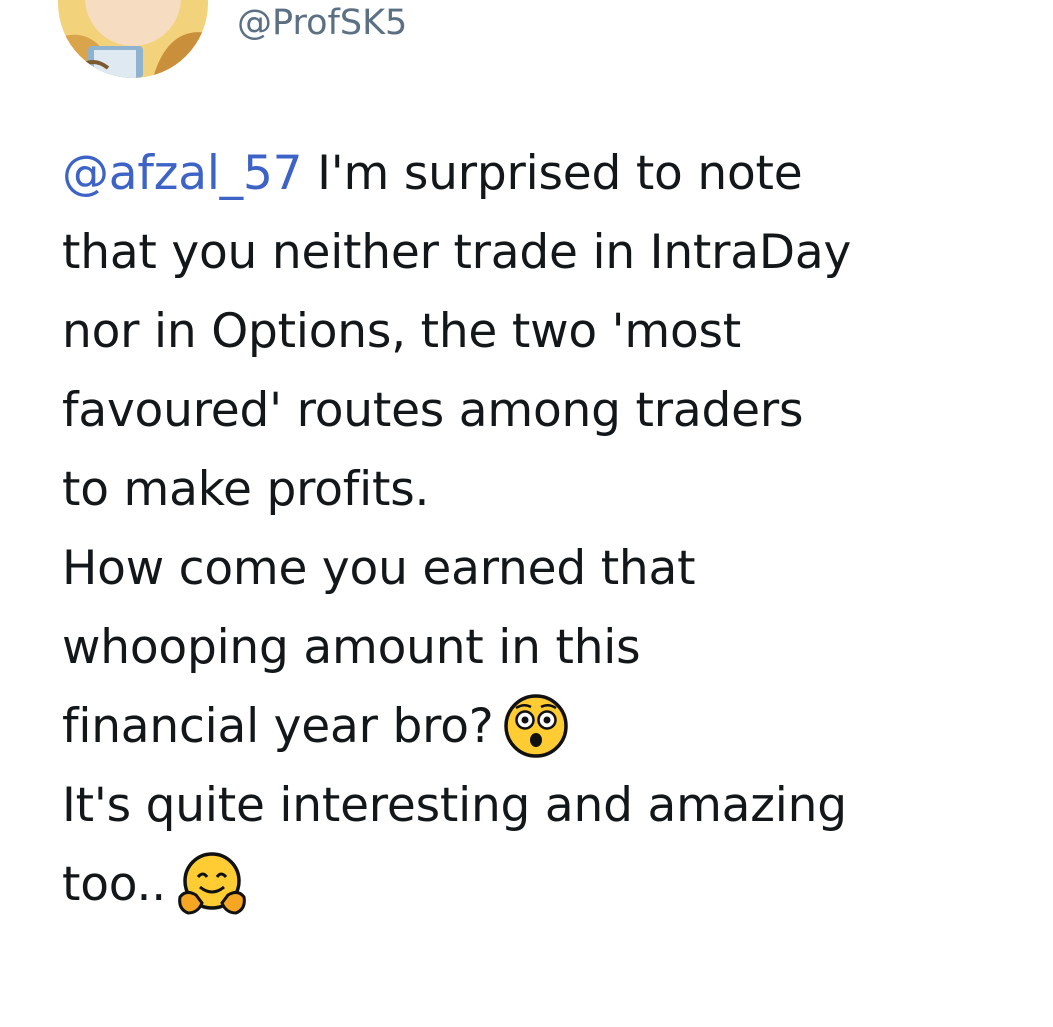  Describe the element at coordinates (212, 884) in the screenshot. I see `hugging-face-emoji-icon` at that location.